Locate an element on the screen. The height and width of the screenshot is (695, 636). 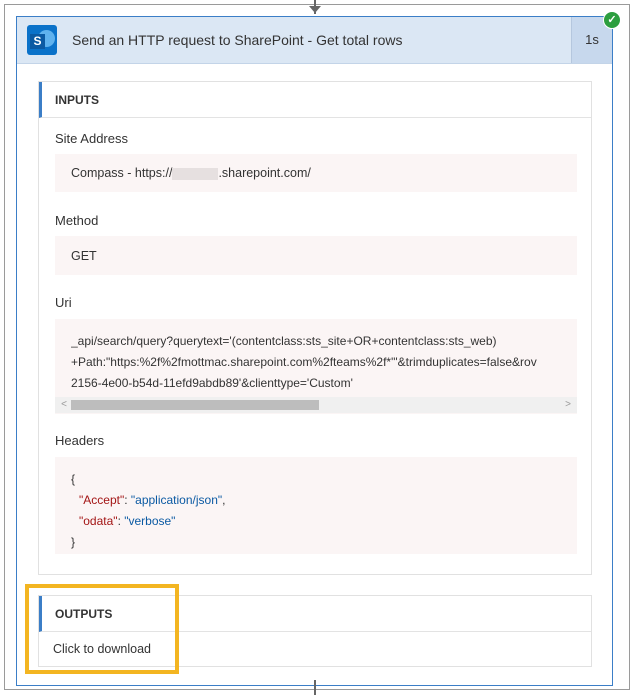
site-address-label: Site Address is located at coordinates (91, 138).